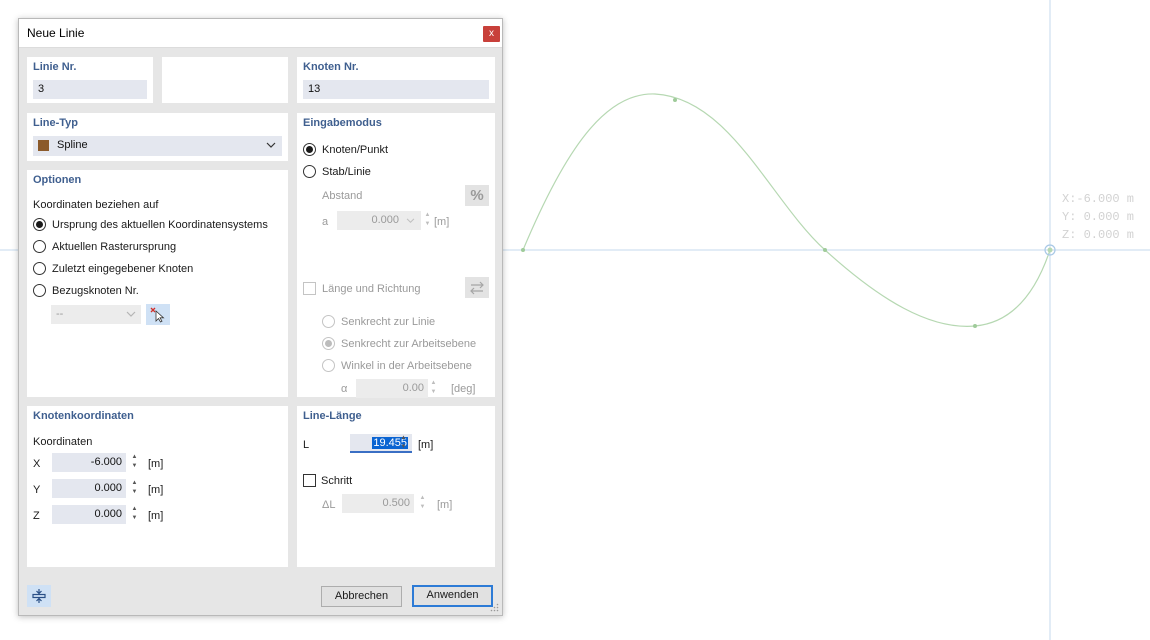 Image resolution: width=1150 pixels, height=640 pixels. I want to click on alpha-spinner: ▲ ▼, so click(433, 388).